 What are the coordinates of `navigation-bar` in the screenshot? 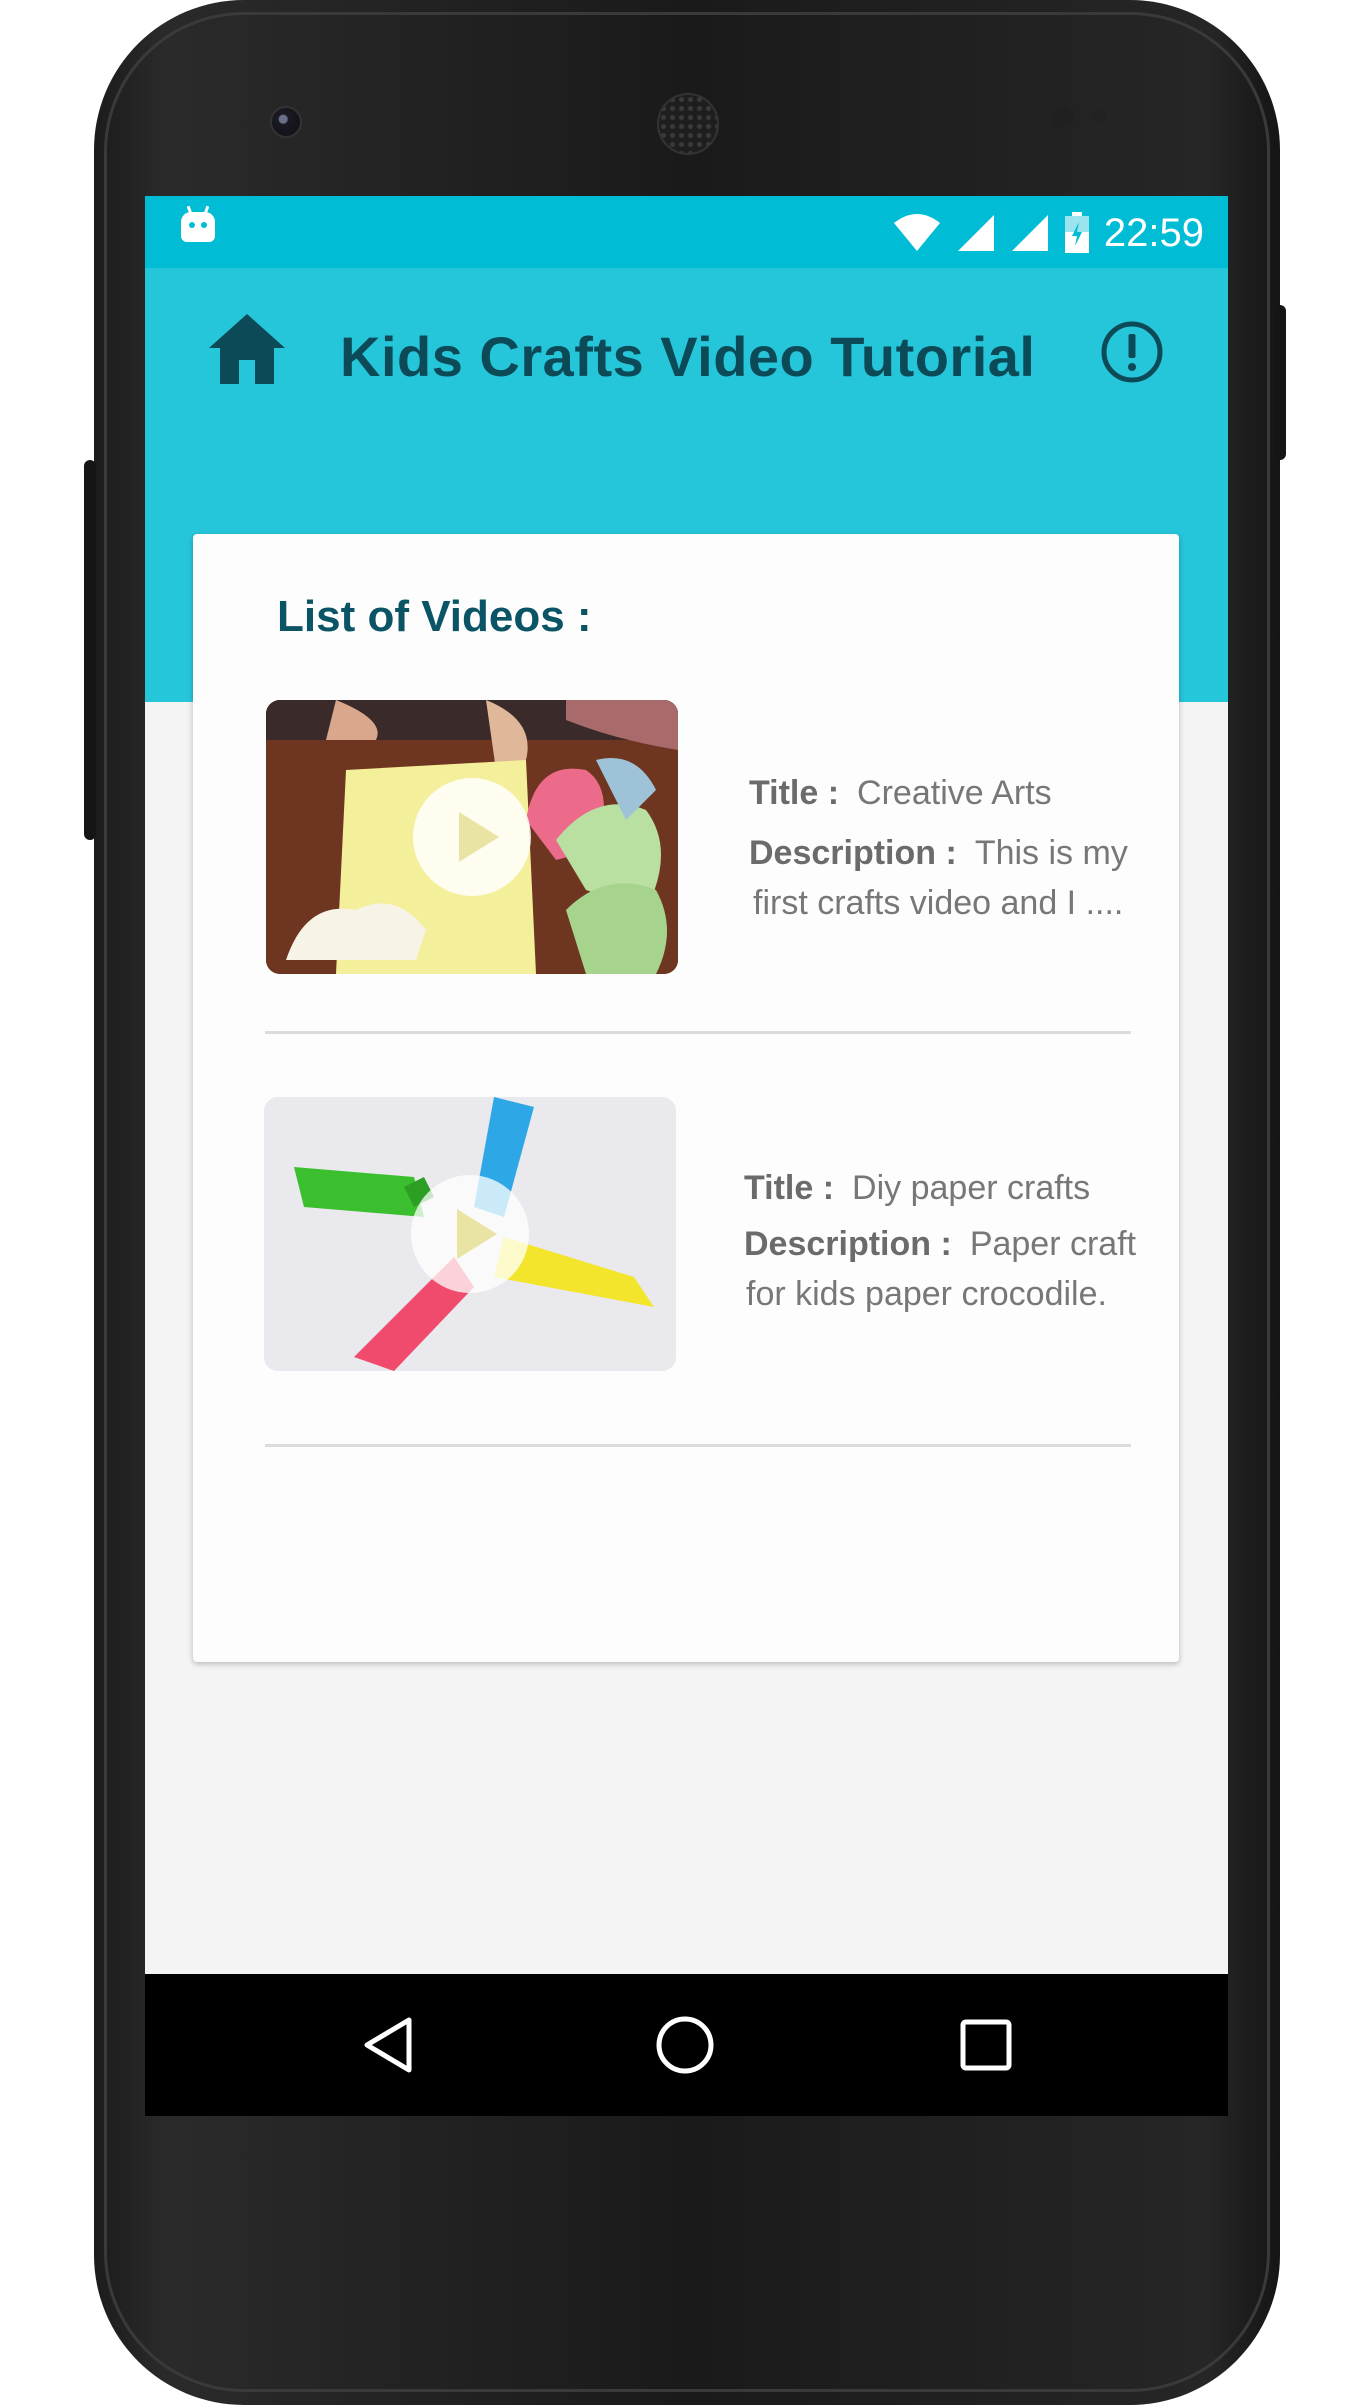 It's located at (686, 2045).